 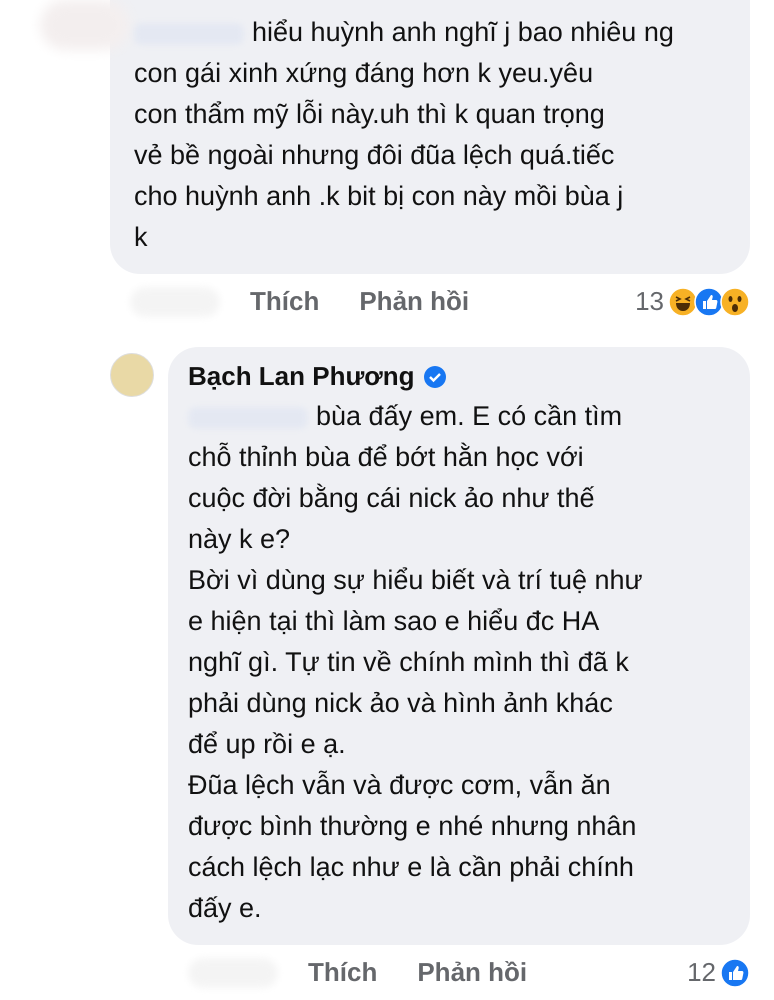 I want to click on comment-text: bùa đấy em. E có cần tìm chỗ thỉnh bùa để bớt hằn học với cuộc đời bằng cái nick ảo như thế này k e?, so click(x=406, y=478).